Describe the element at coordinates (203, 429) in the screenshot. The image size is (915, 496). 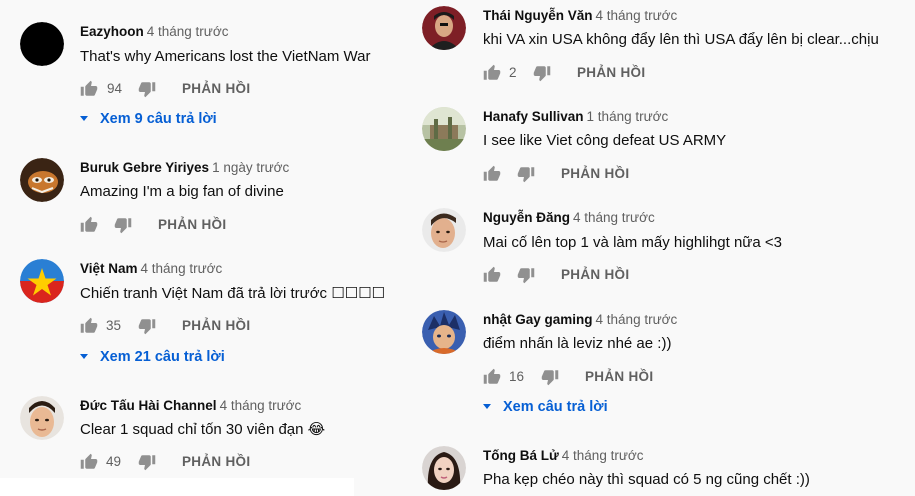
I see `comment-text: Clear 1 squad chỉ tốn 30 viên đạn 😂` at that location.